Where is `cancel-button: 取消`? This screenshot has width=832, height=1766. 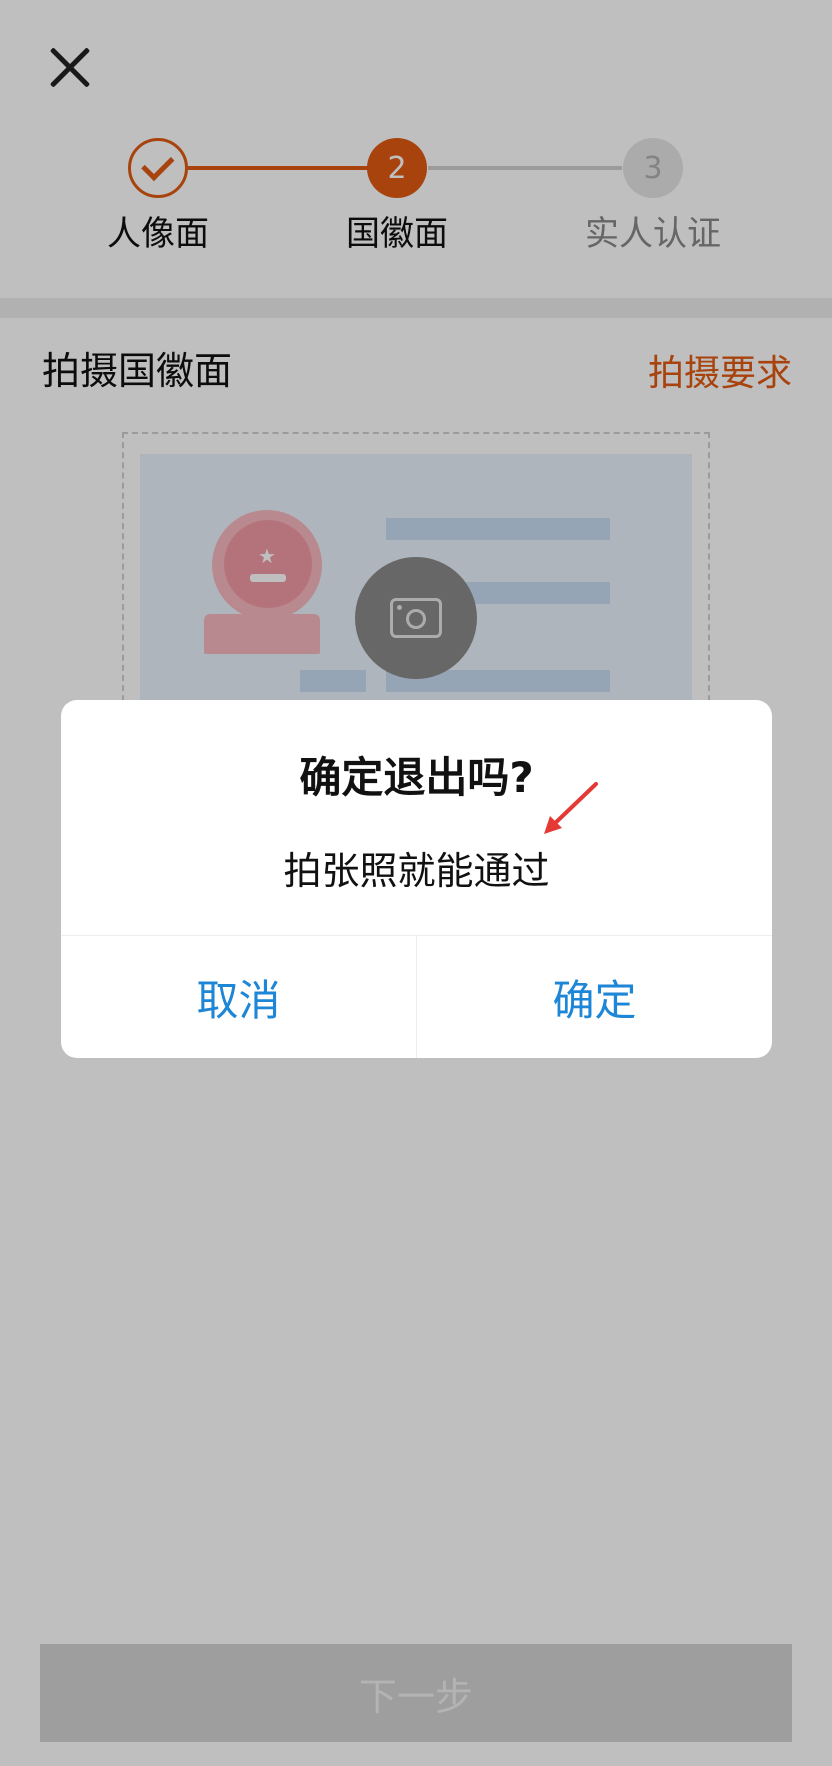
cancel-button: 取消 is located at coordinates (238, 997).